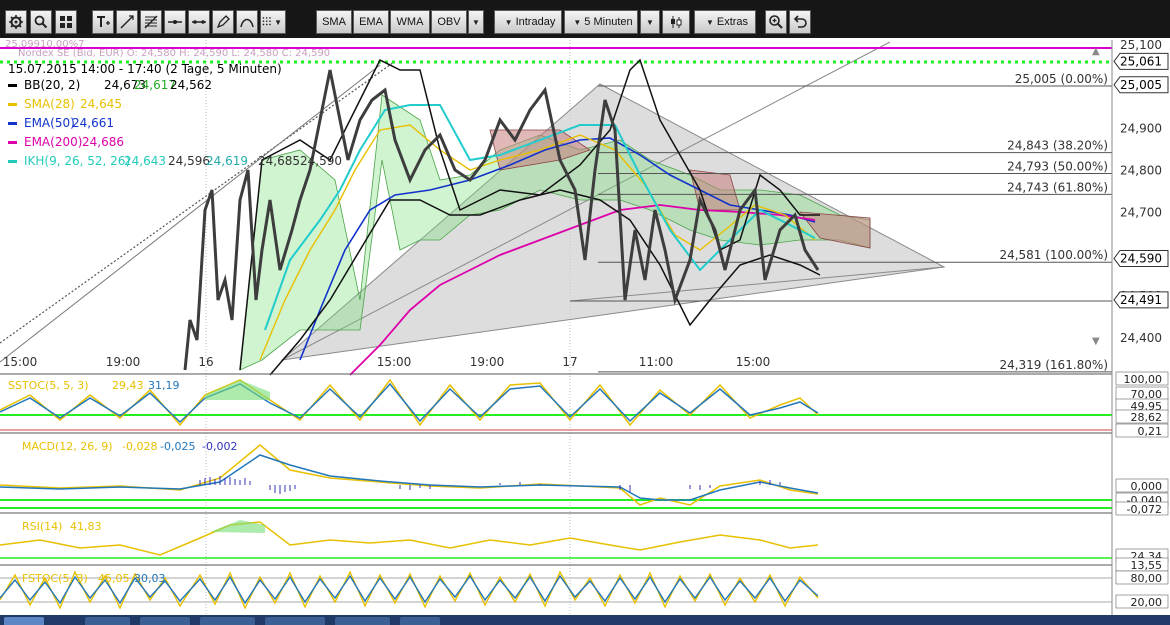  What do you see at coordinates (191, 85) in the screenshot?
I see `legend-value: 24,562` at bounding box center [191, 85].